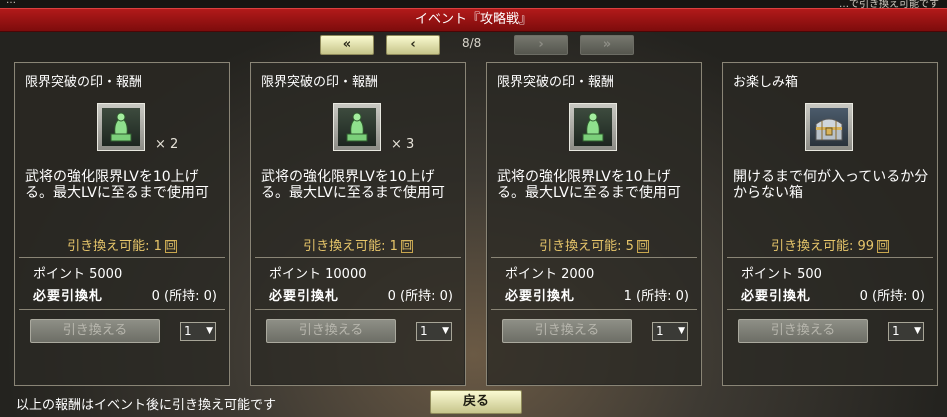 The image size is (947, 417). What do you see at coordinates (146, 405) in the screenshot?
I see `footer-note: 以上の報酬はイベント後に引き換え可能です` at bounding box center [146, 405].